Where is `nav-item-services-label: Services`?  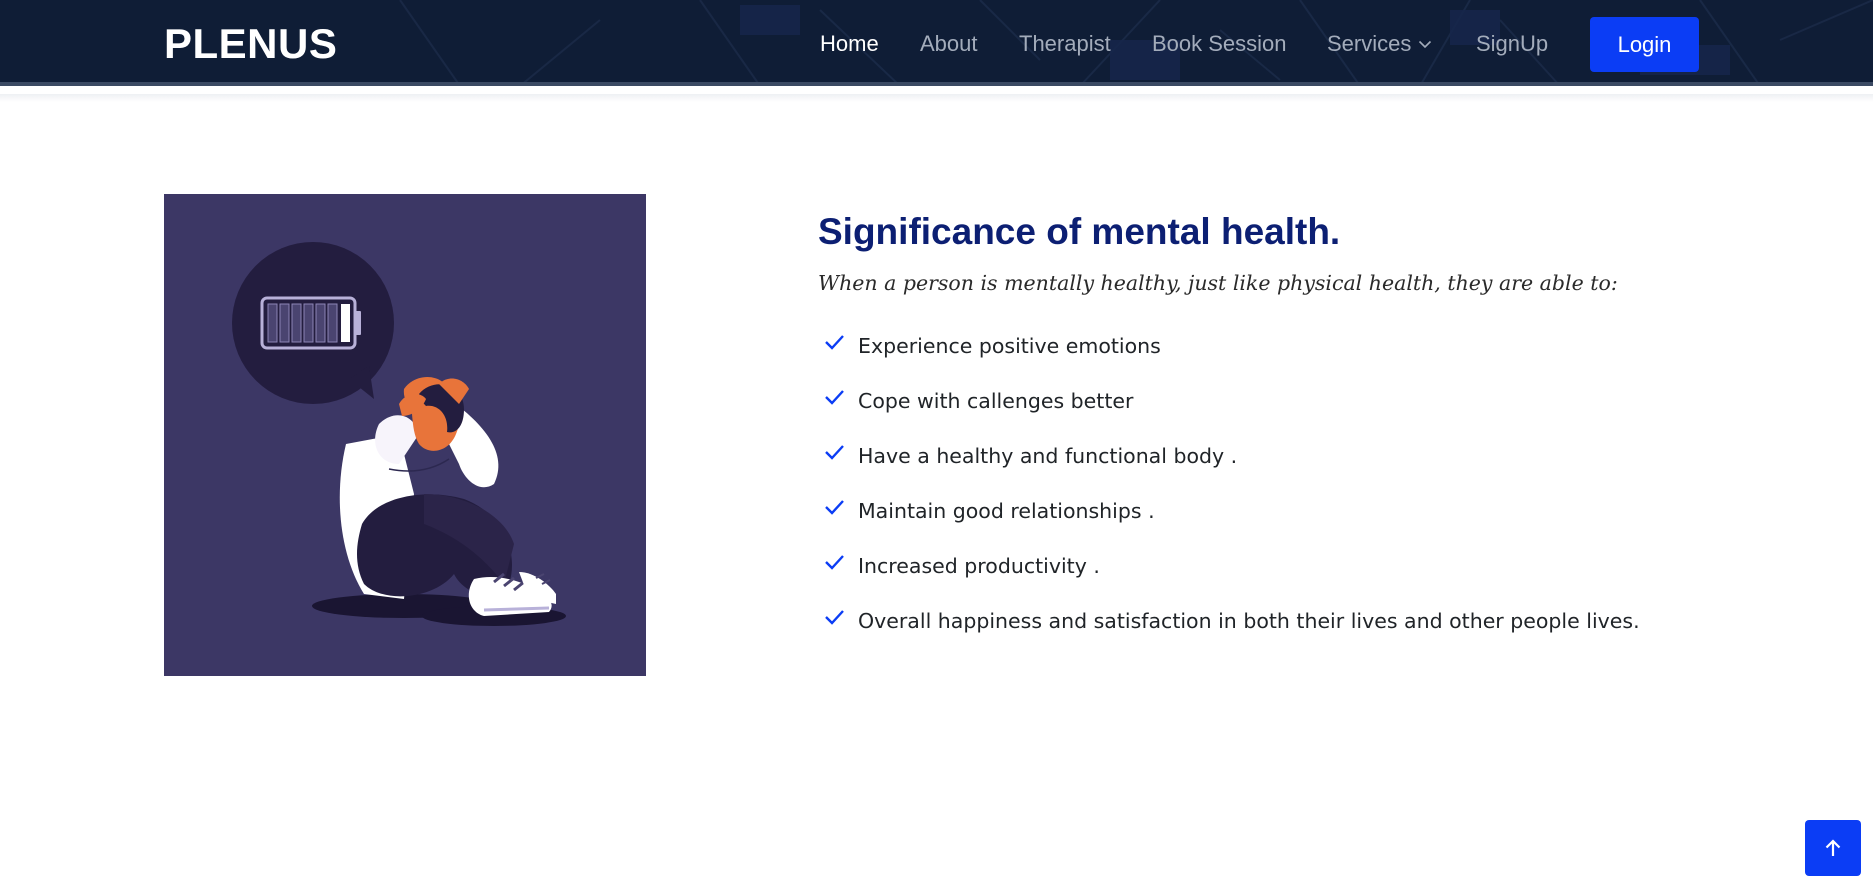 nav-item-services-label: Services is located at coordinates (1369, 43).